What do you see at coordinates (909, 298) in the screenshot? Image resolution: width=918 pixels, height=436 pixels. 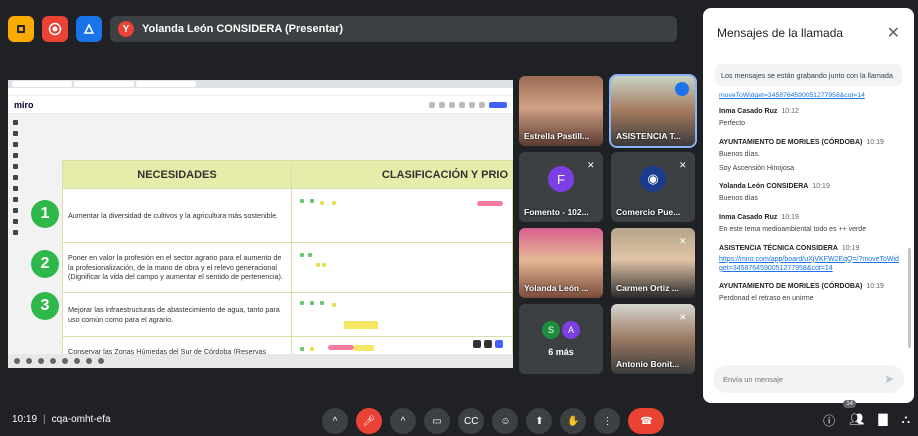 I see `chat-scrollbar` at bounding box center [909, 298].